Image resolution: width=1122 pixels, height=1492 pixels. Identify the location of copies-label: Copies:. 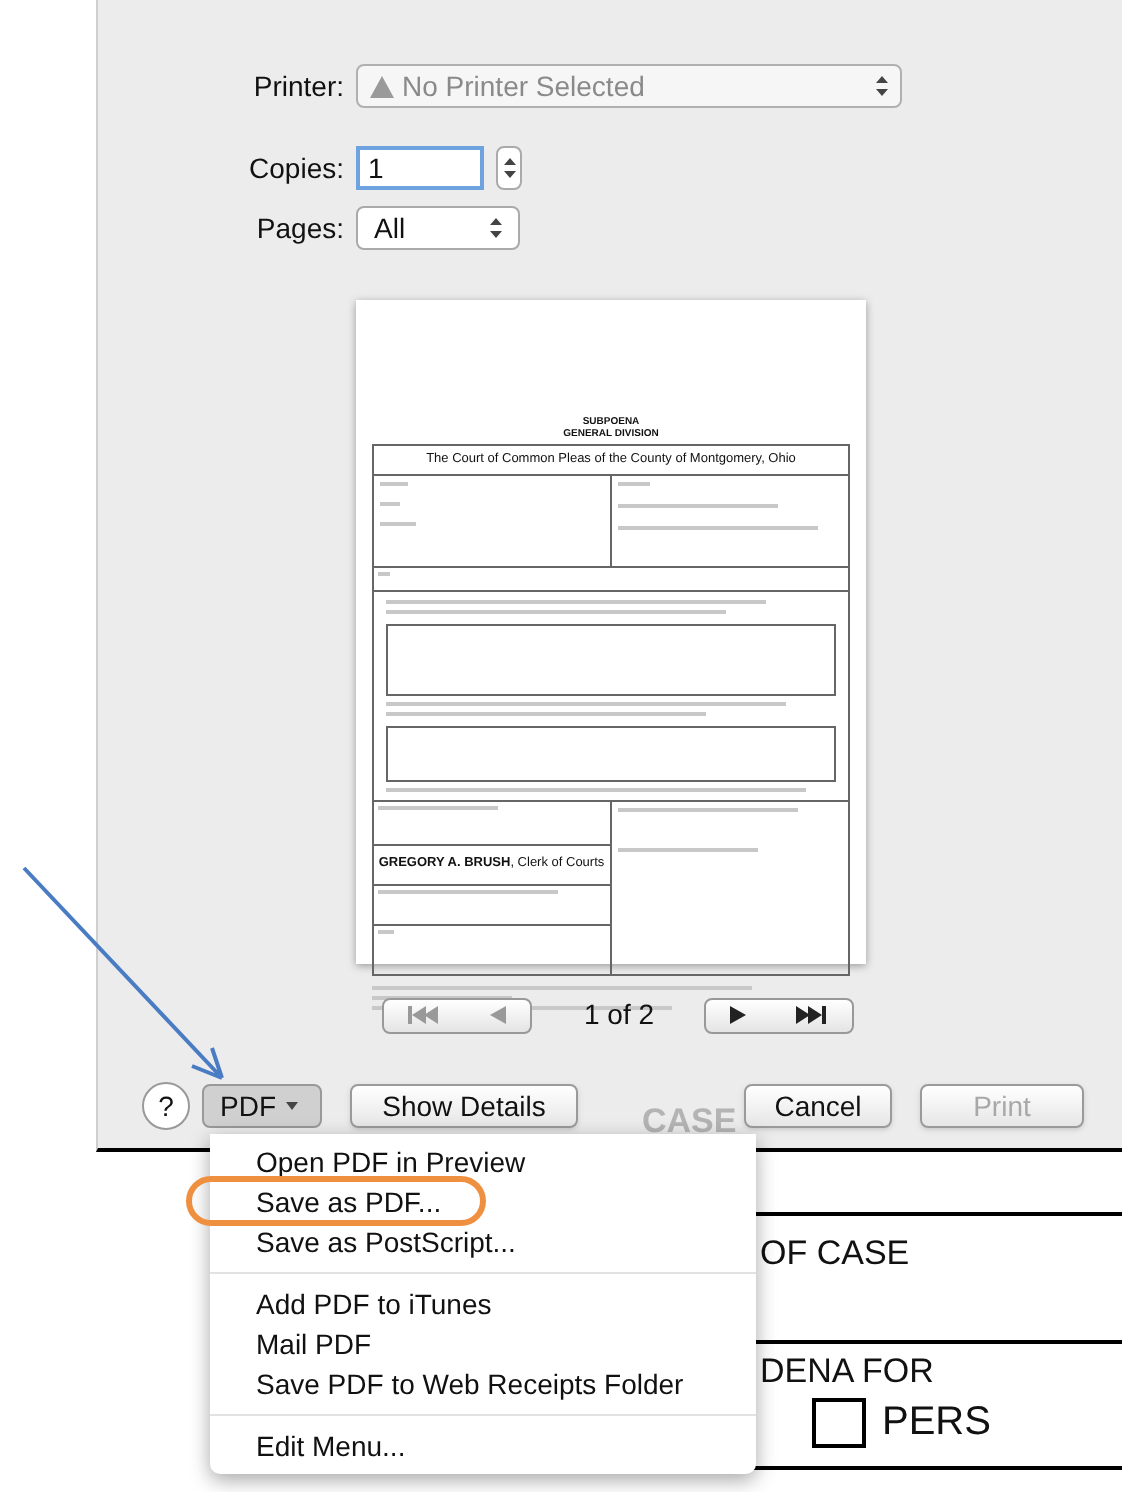
(295, 168).